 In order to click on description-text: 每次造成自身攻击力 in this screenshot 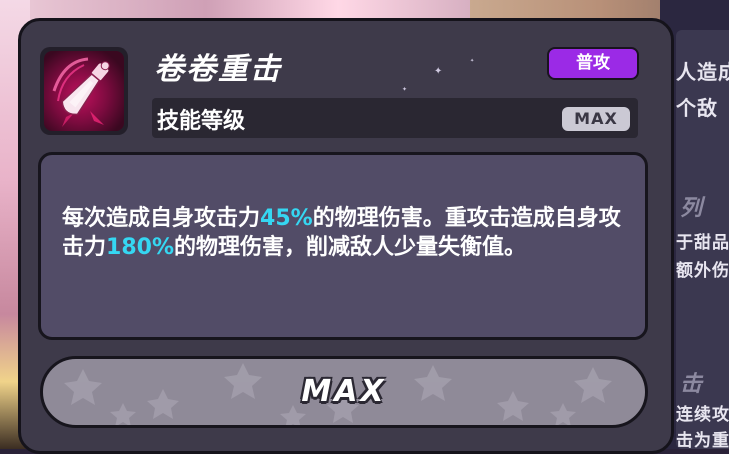, I will do `click(161, 218)`.